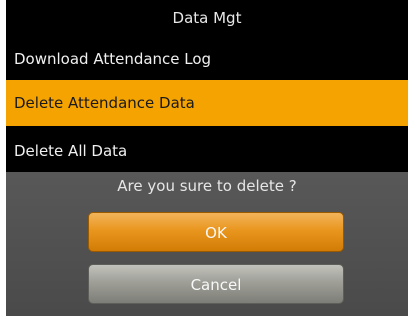 Image resolution: width=414 pixels, height=316 pixels. Describe the element at coordinates (207, 186) in the screenshot. I see `dialog-prompt: Are you sure to delete ?` at that location.